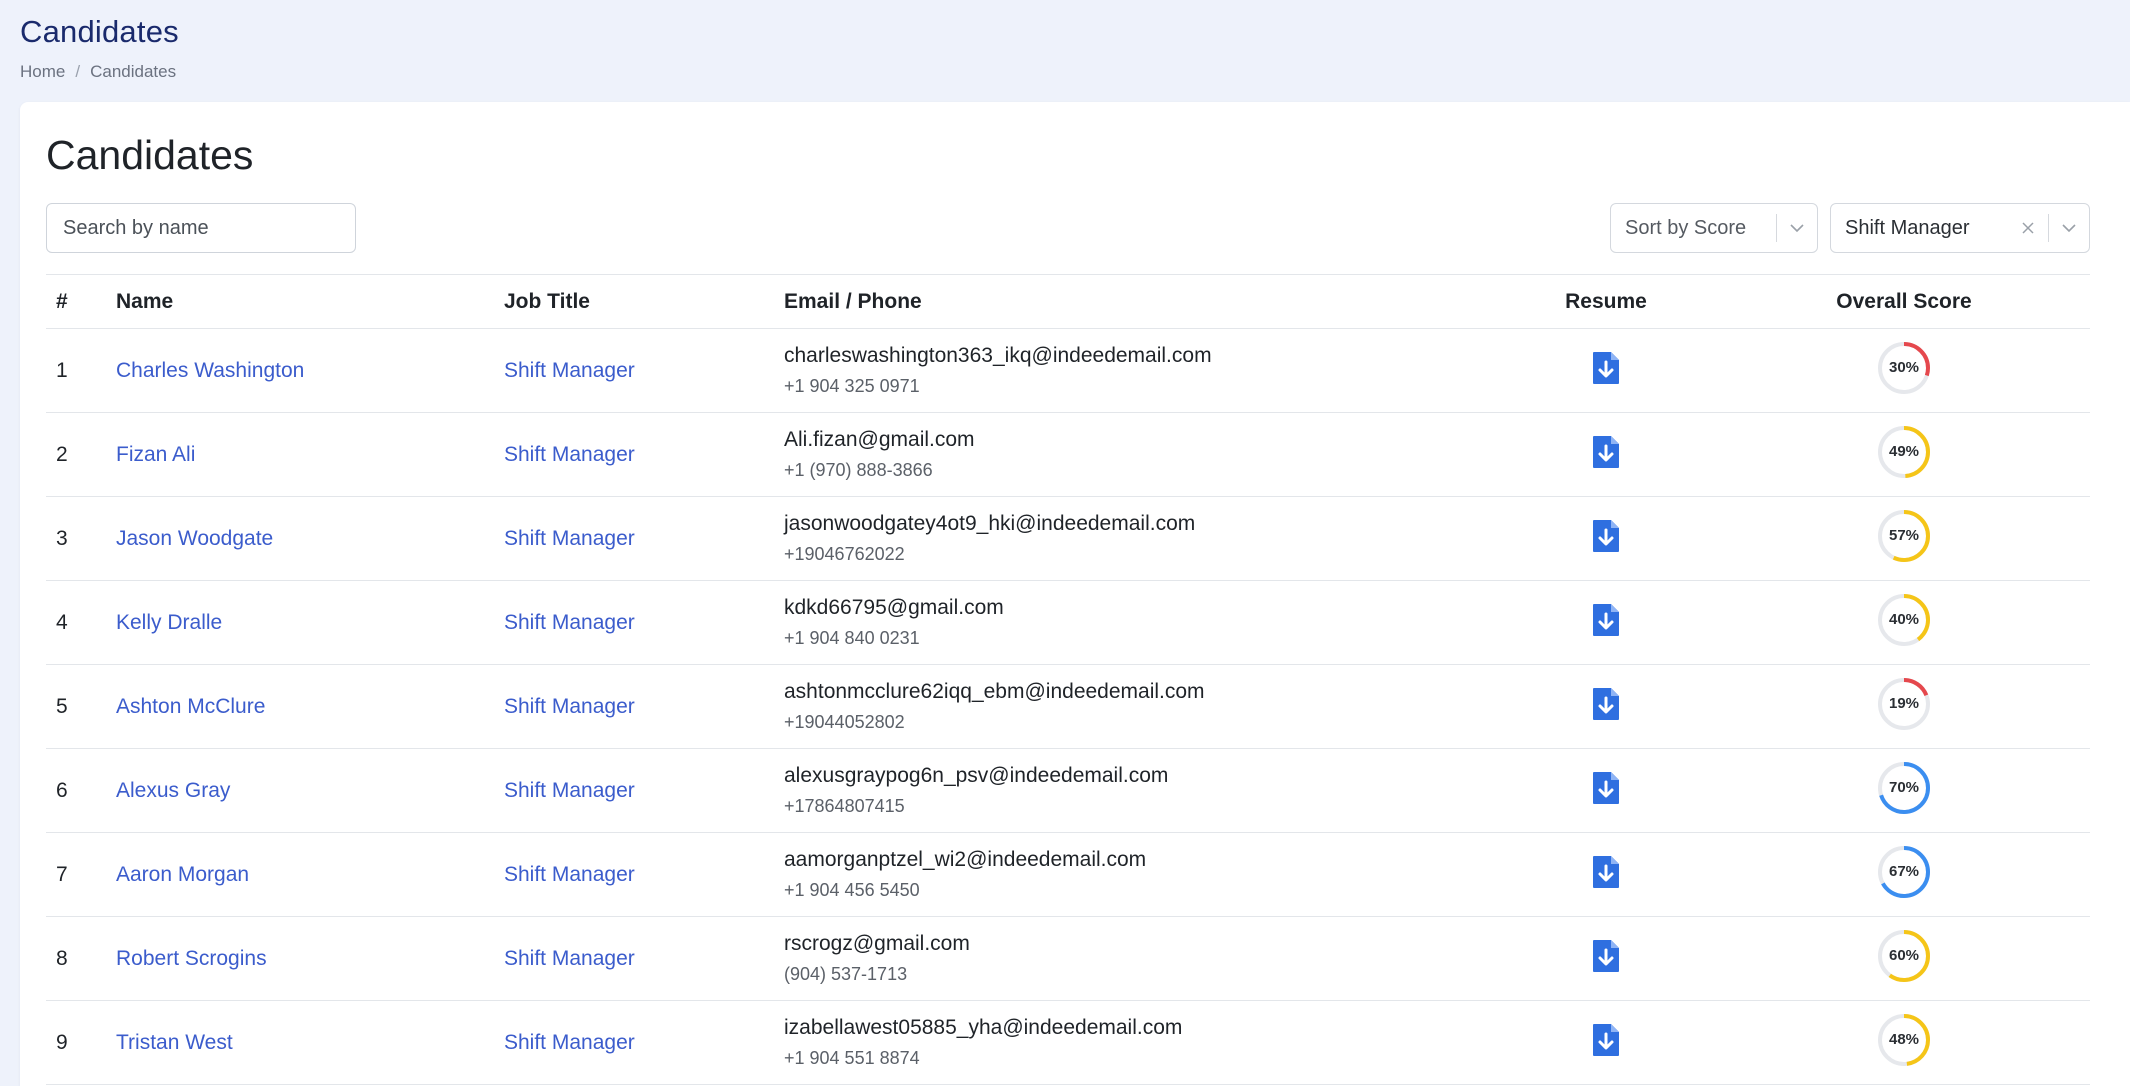 Image resolution: width=2130 pixels, height=1086 pixels. What do you see at coordinates (894, 607) in the screenshot?
I see `candidate-email: kdkd66795@gmail.com` at bounding box center [894, 607].